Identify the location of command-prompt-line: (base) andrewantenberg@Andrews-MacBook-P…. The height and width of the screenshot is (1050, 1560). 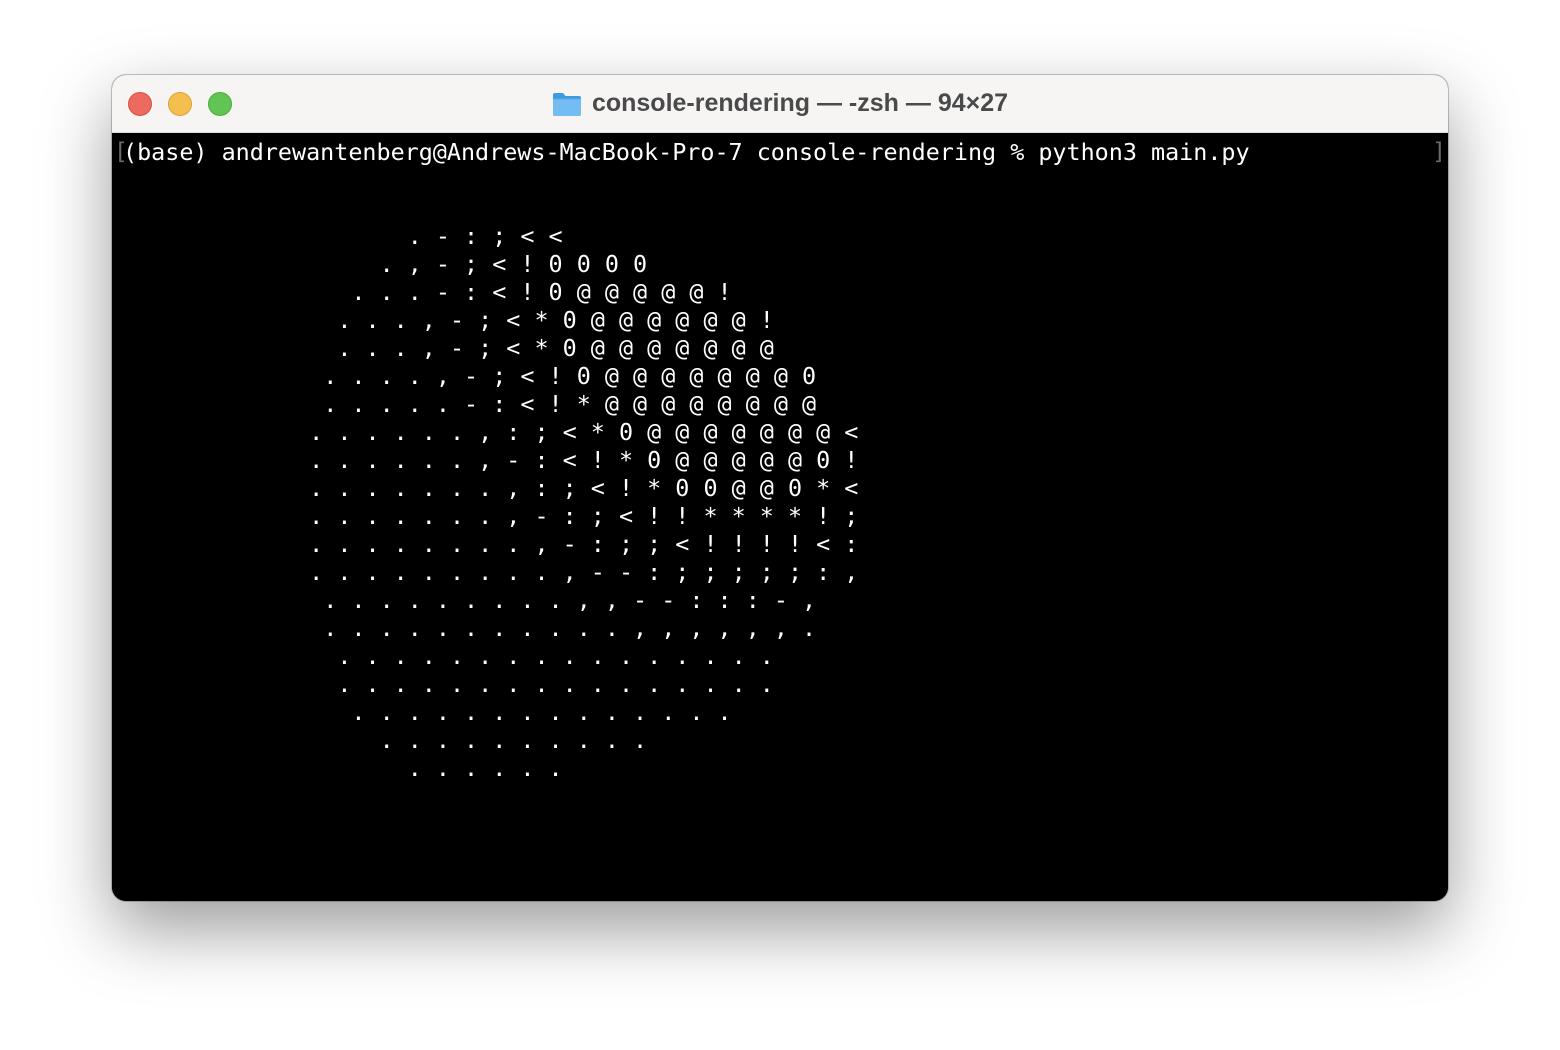
(686, 152).